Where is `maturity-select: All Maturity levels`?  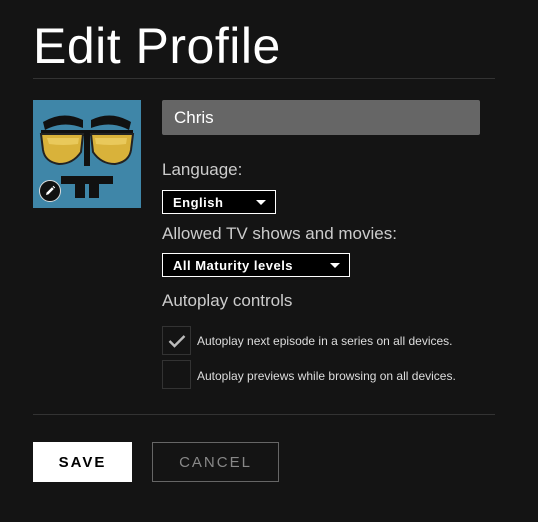
maturity-select: All Maturity levels is located at coordinates (256, 265).